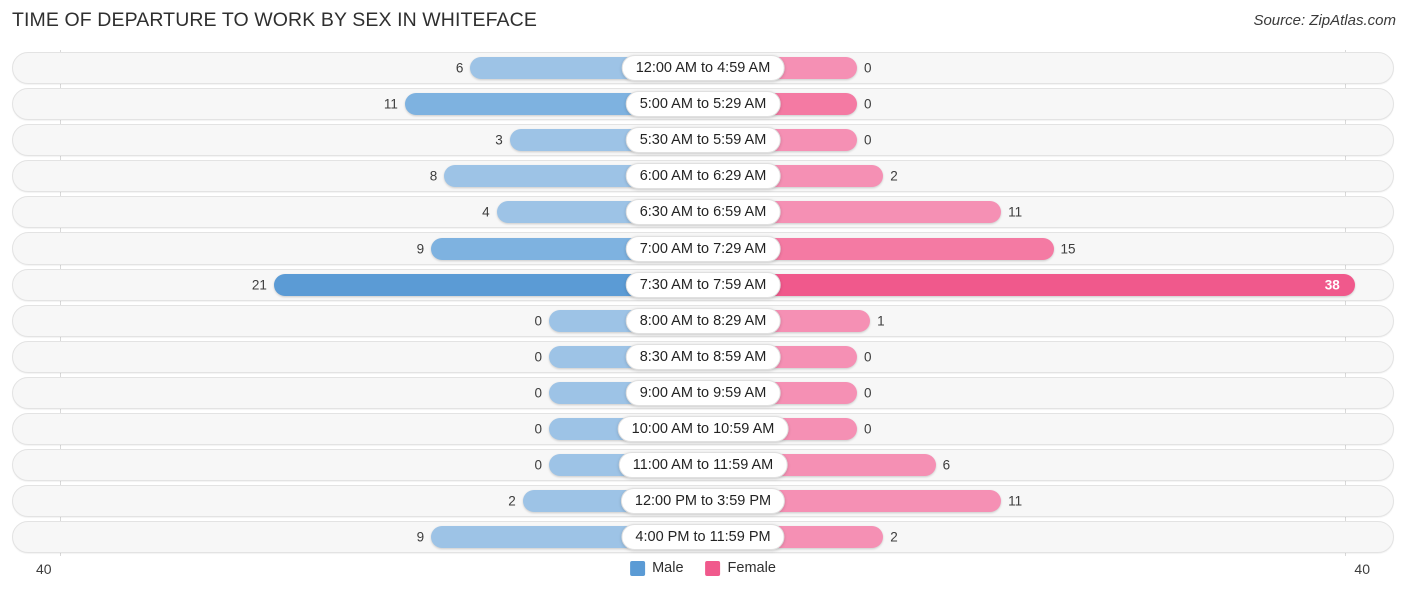 This screenshot has height=594, width=1406. What do you see at coordinates (499, 140) in the screenshot?
I see `bar-value-male: 3` at bounding box center [499, 140].